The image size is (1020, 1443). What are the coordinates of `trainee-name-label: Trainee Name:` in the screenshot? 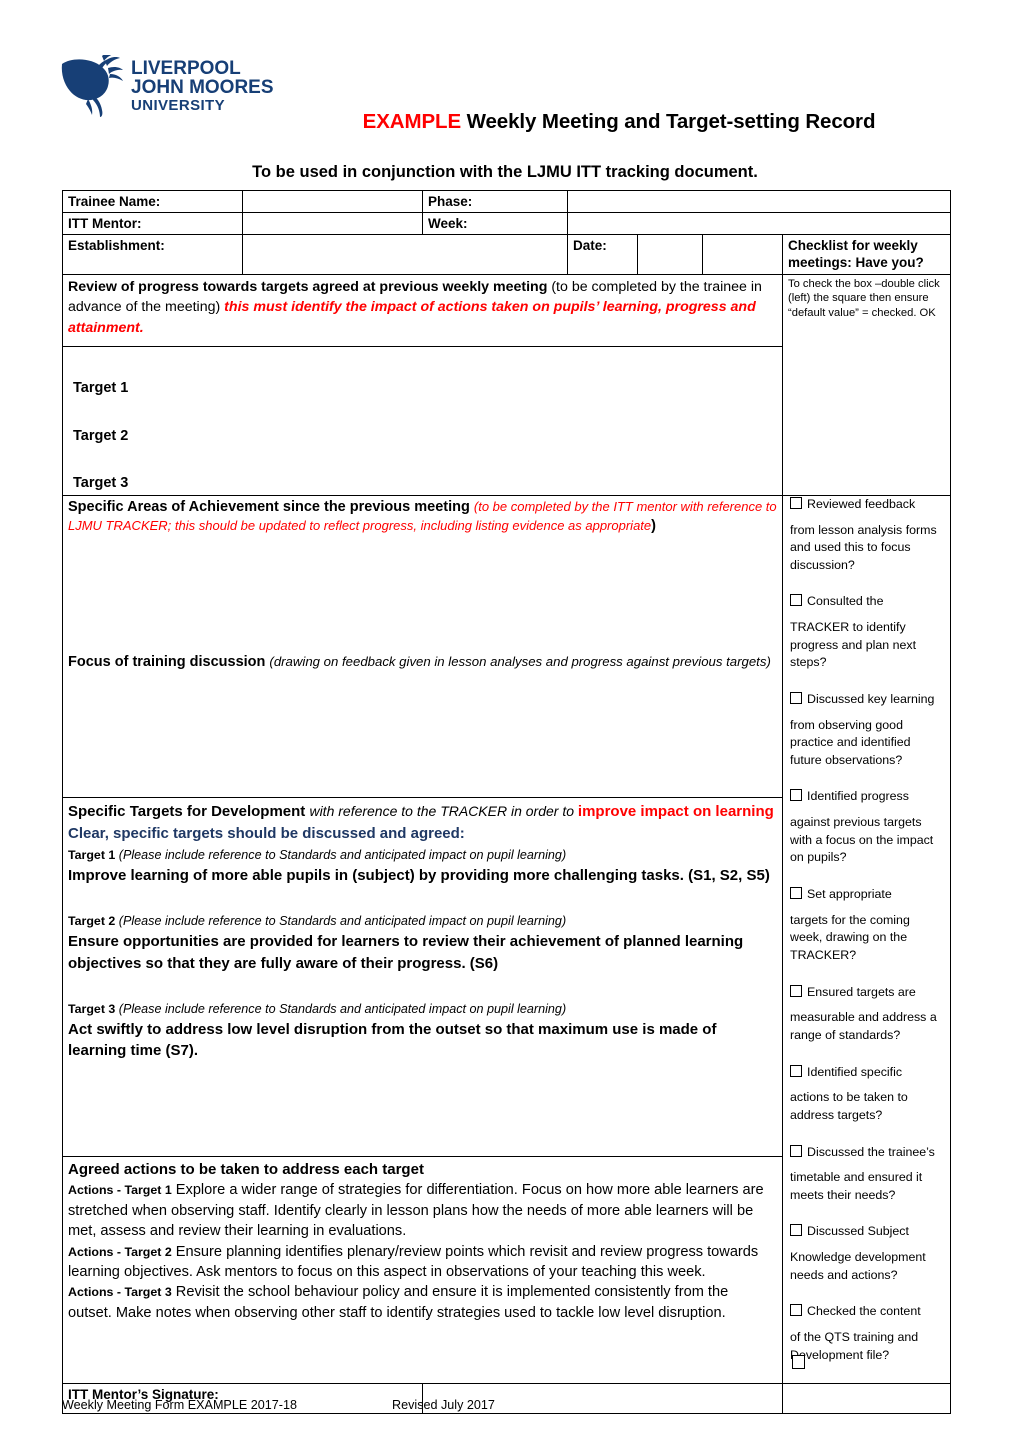 It's located at (152, 201).